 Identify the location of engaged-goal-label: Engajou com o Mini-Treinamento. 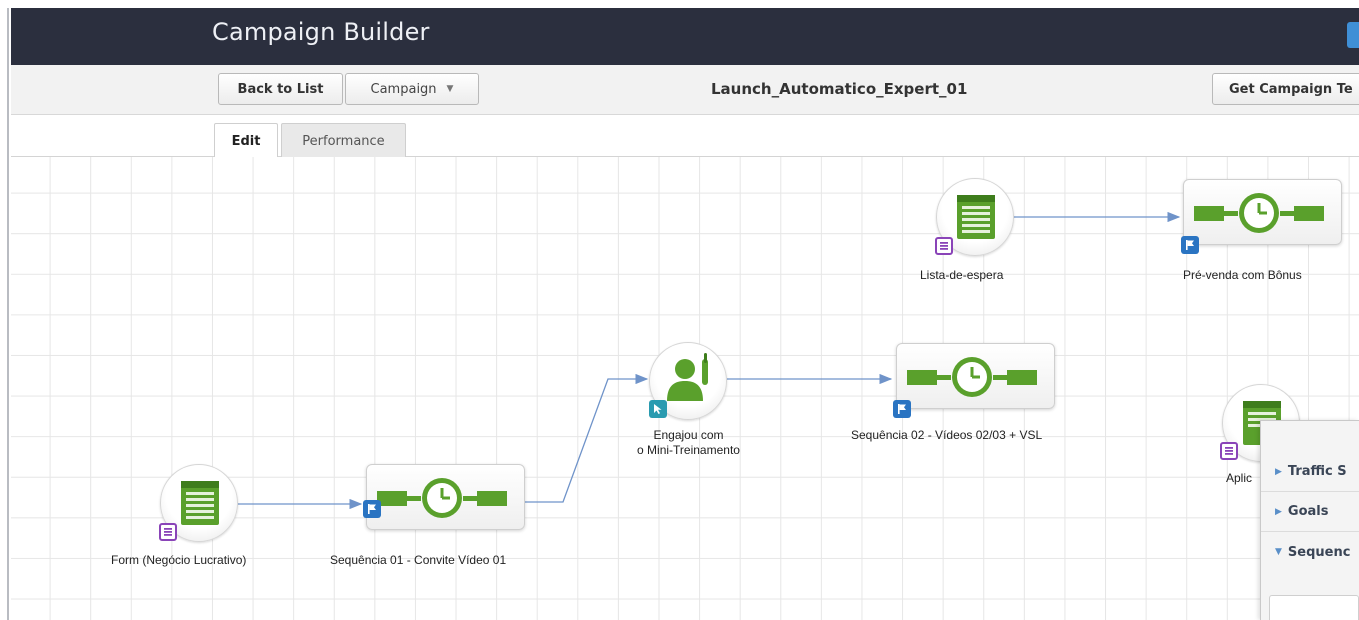
(688, 443).